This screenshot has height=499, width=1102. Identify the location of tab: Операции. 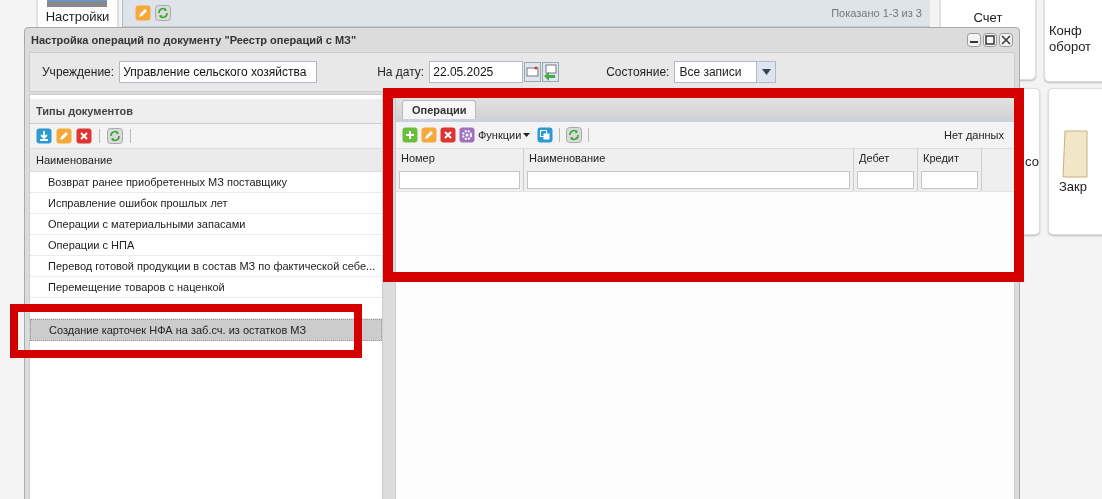
(439, 109).